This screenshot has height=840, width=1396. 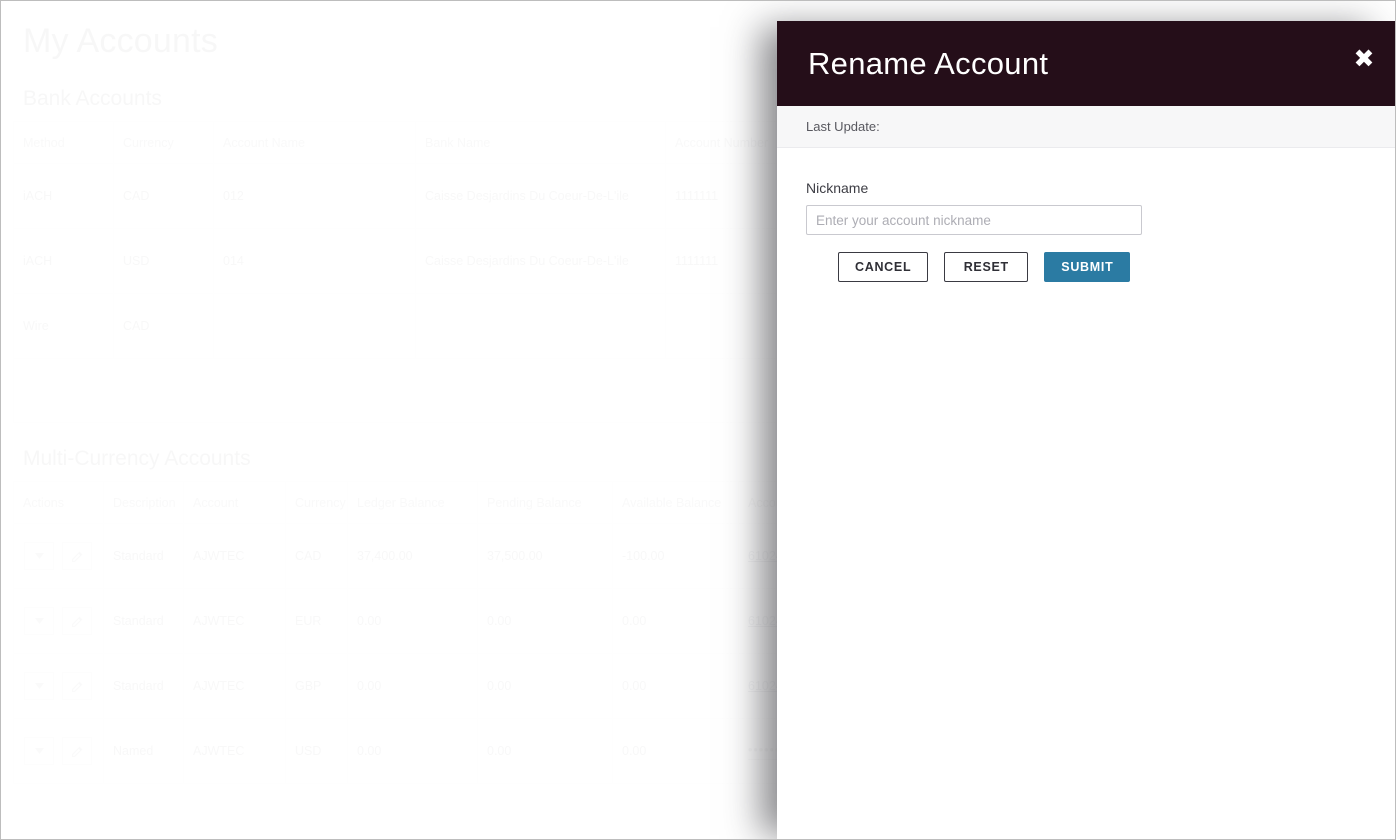 I want to click on cell-method: Wire, so click(x=63, y=326).